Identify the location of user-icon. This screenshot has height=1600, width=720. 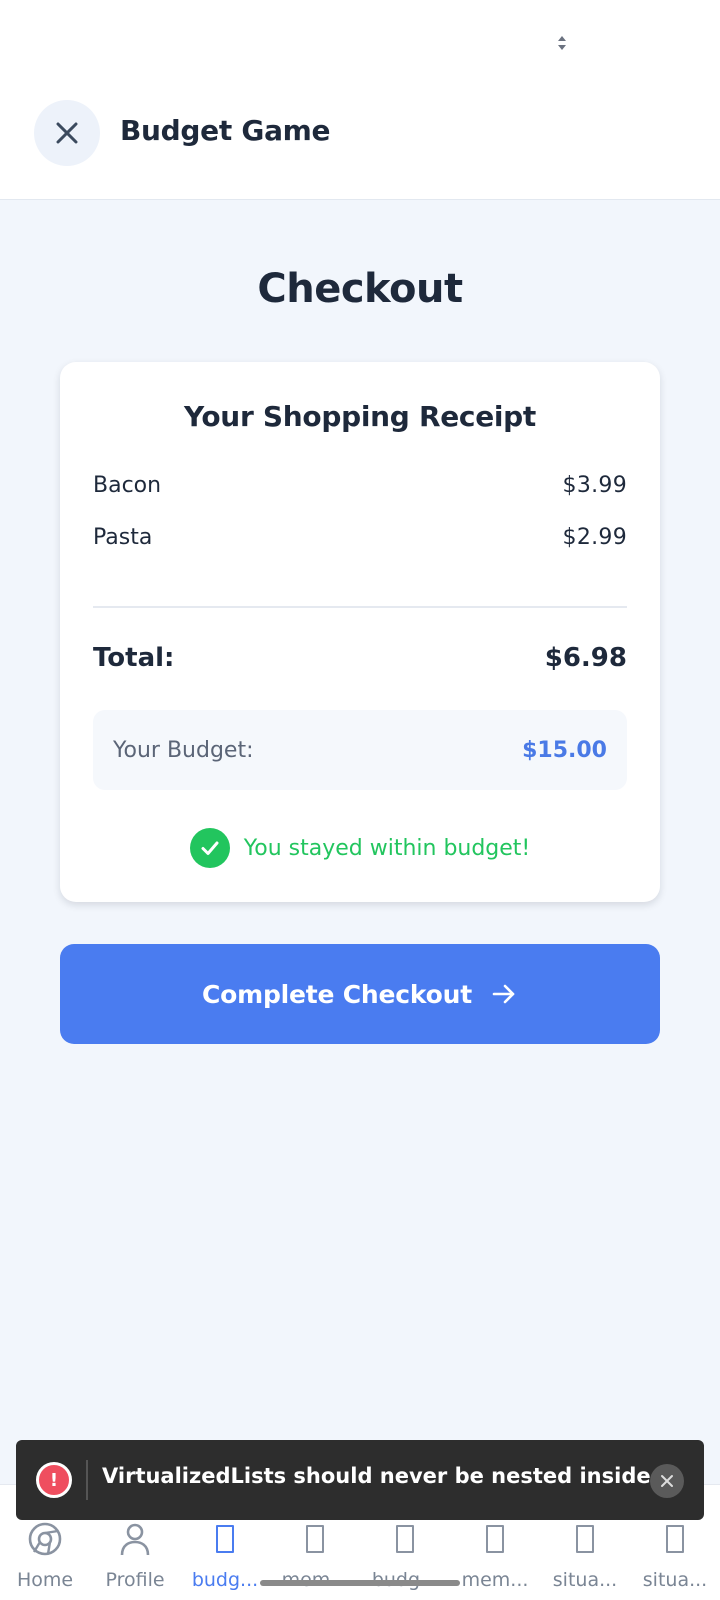
(135, 1539).